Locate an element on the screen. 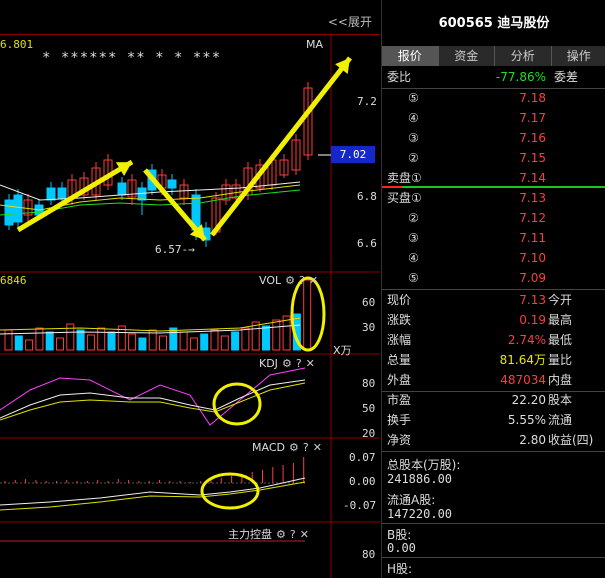  stat-row-change-pct: 涨幅 2.74% 最低 is located at coordinates (493, 340).